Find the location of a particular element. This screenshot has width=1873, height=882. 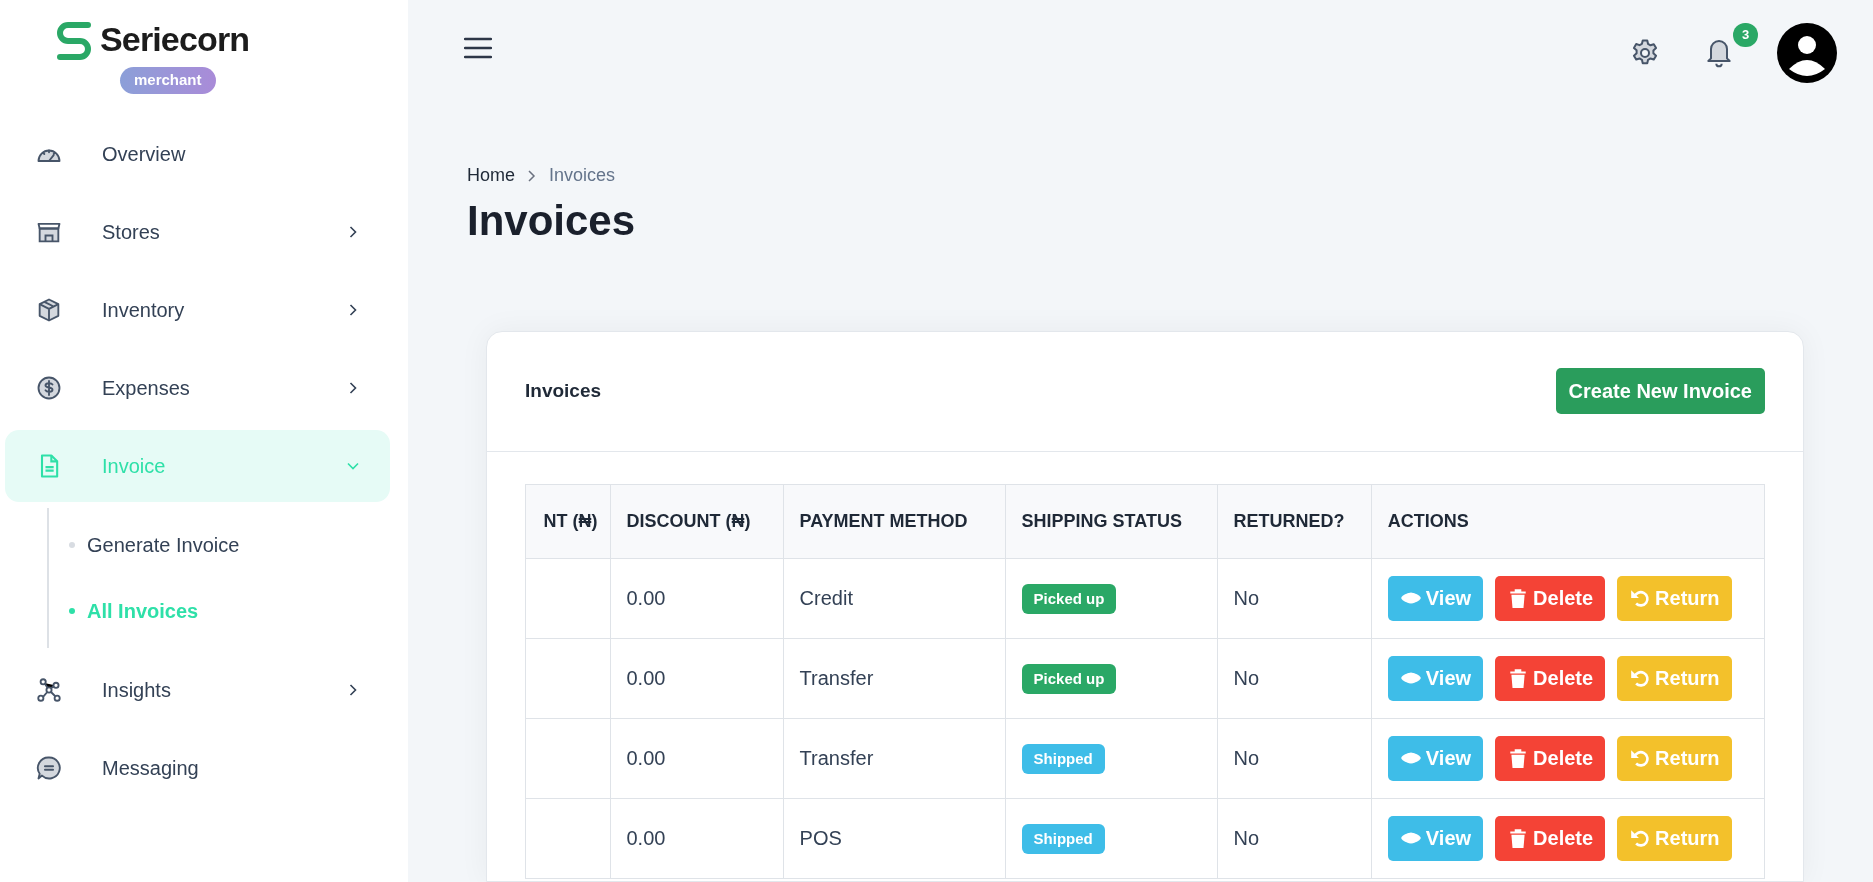

column-header: NT (₦) is located at coordinates (570, 520).